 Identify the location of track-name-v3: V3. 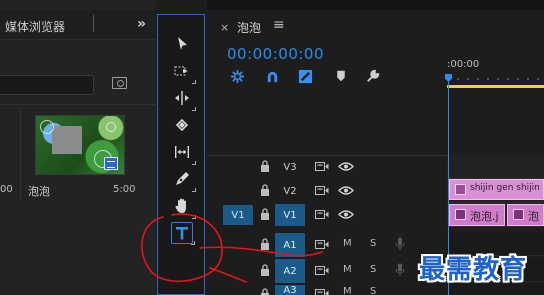
(290, 167).